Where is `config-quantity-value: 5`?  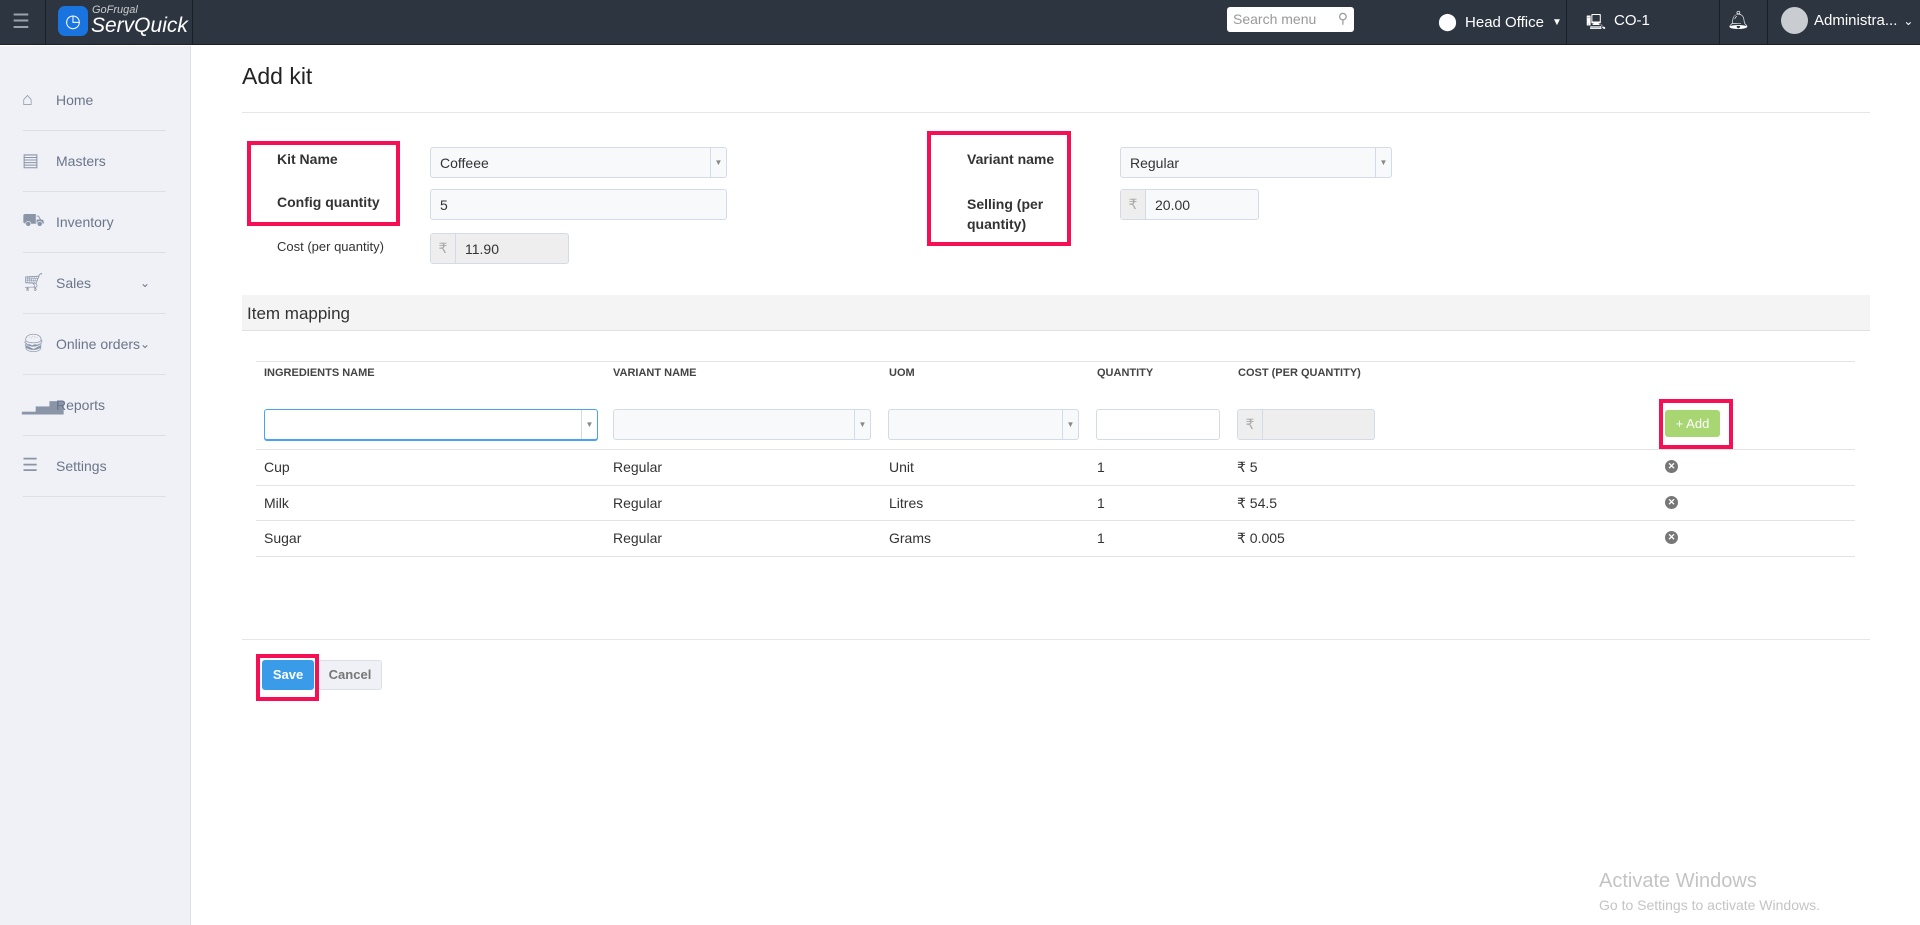
config-quantity-value: 5 is located at coordinates (444, 204).